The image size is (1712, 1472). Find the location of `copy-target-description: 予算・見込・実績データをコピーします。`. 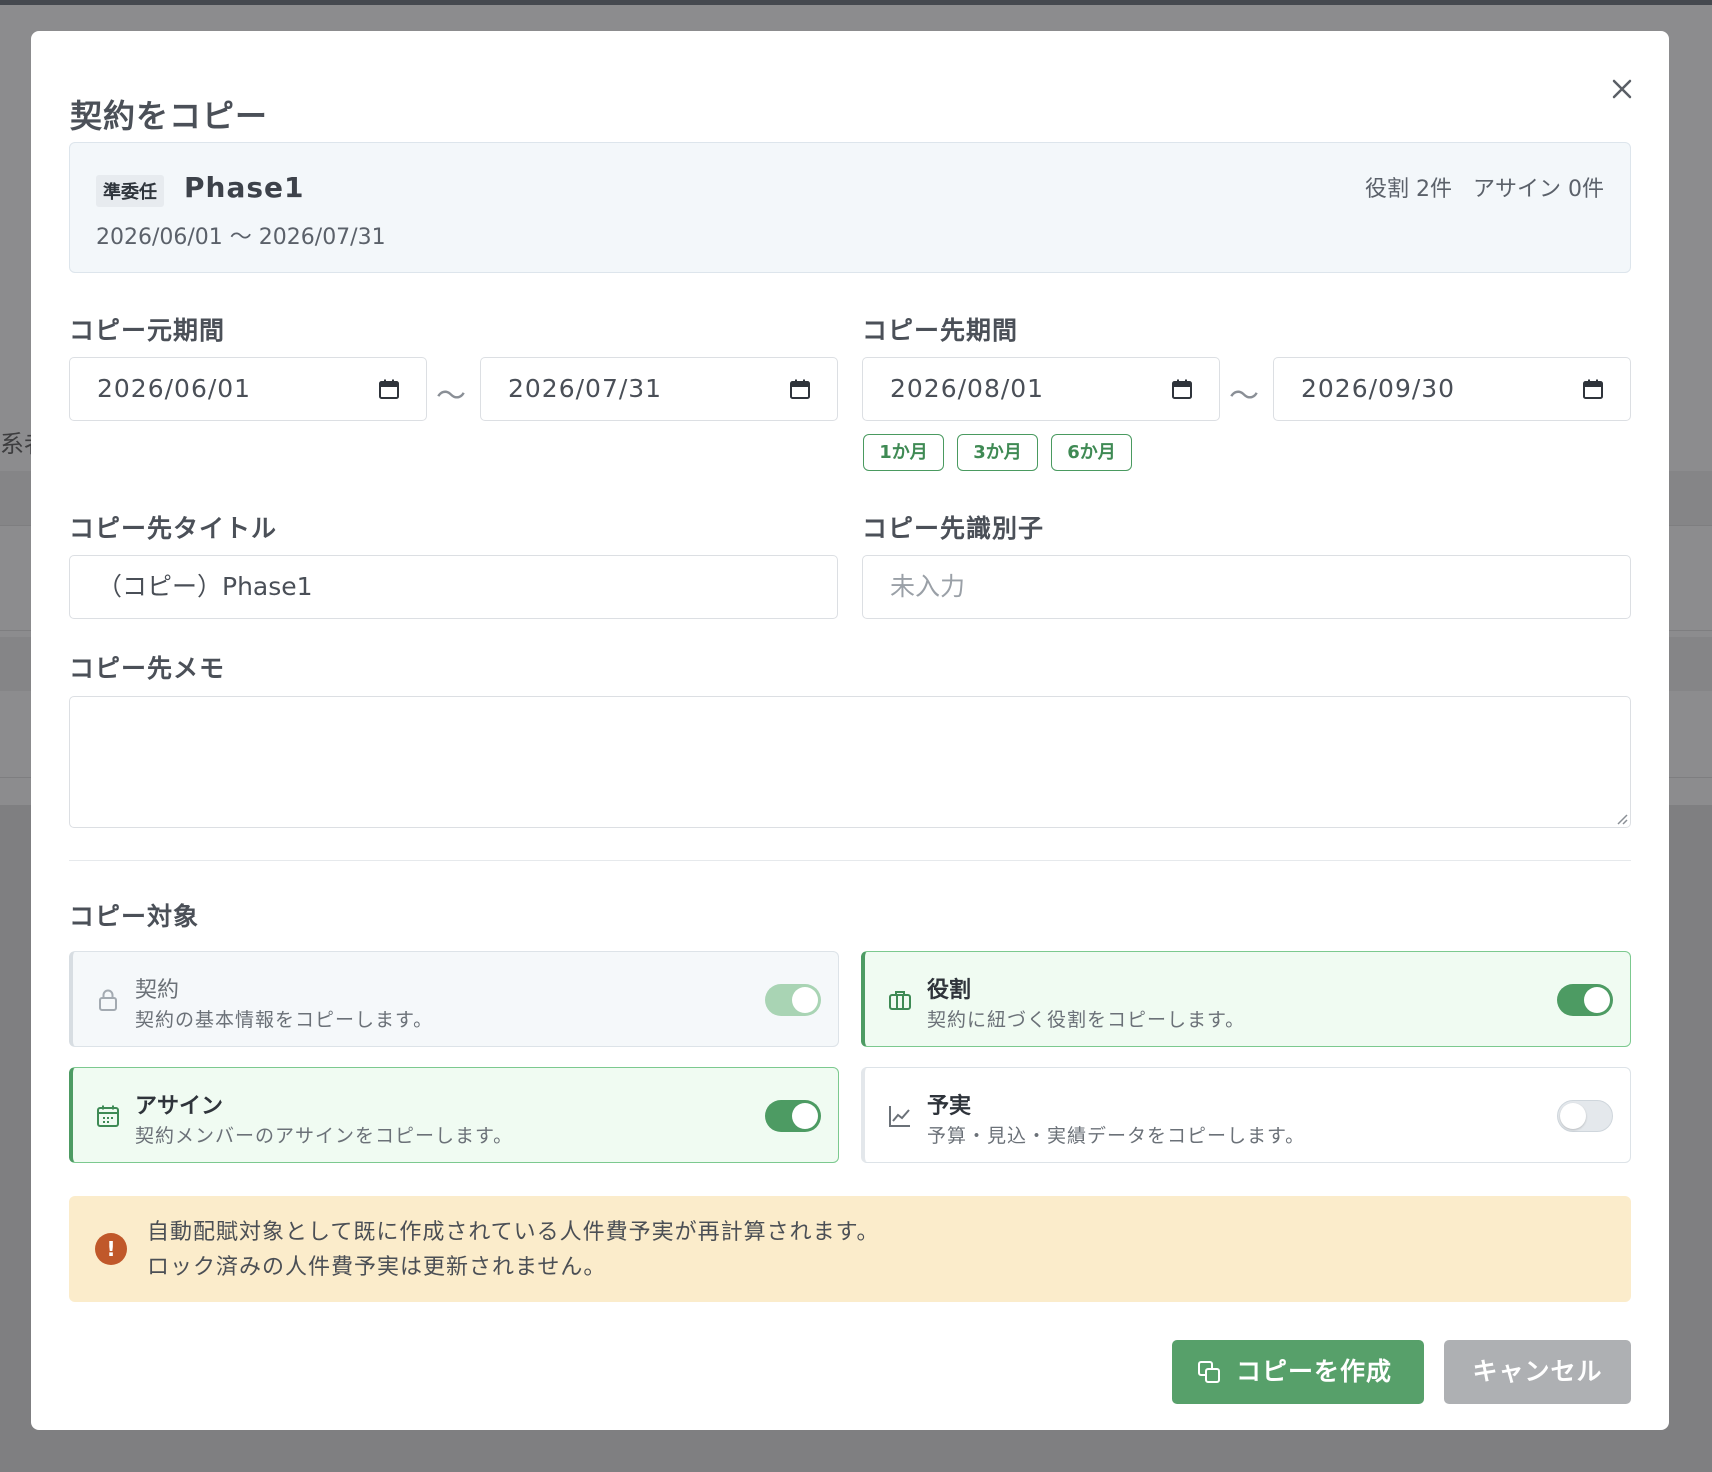

copy-target-description: 予算・見込・実績データをコピーします。 is located at coordinates (1116, 1136).